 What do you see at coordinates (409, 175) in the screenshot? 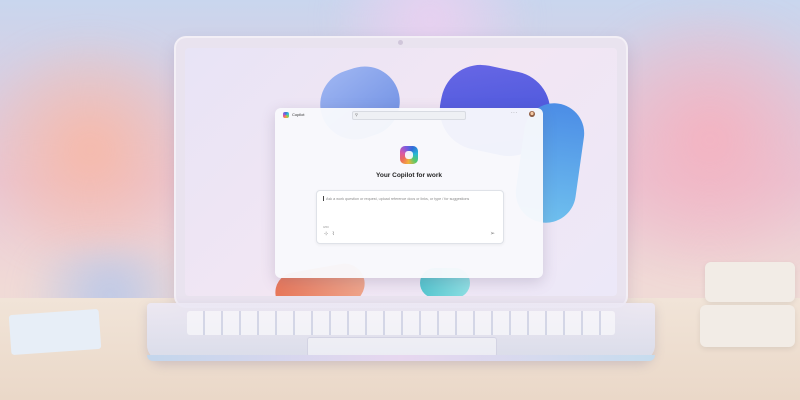
I see `hero-title: Your Copilot for work` at bounding box center [409, 175].